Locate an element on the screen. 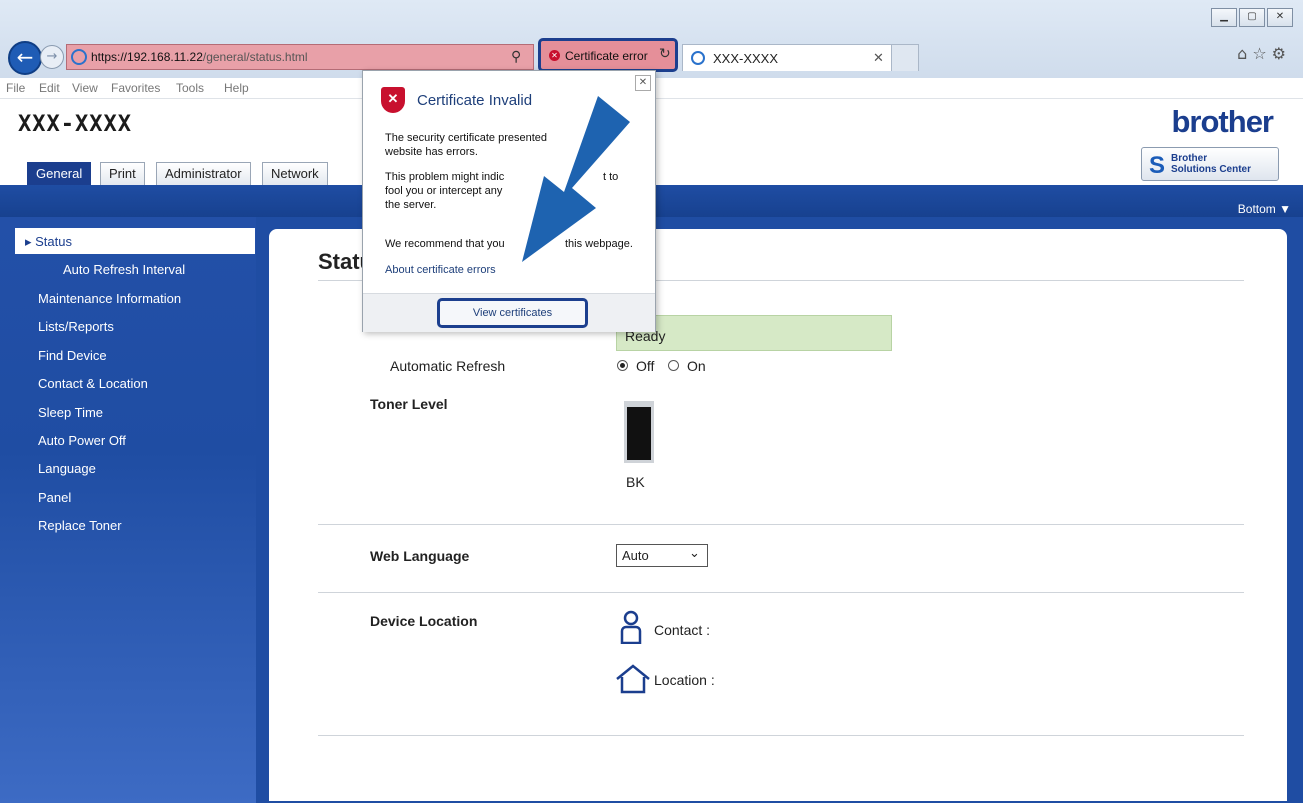 The width and height of the screenshot is (1303, 803). error-icon: ✕ is located at coordinates (554, 55).